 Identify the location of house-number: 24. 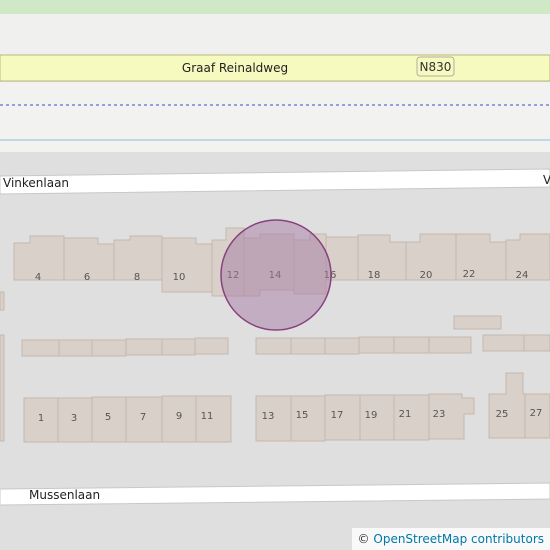
(522, 275).